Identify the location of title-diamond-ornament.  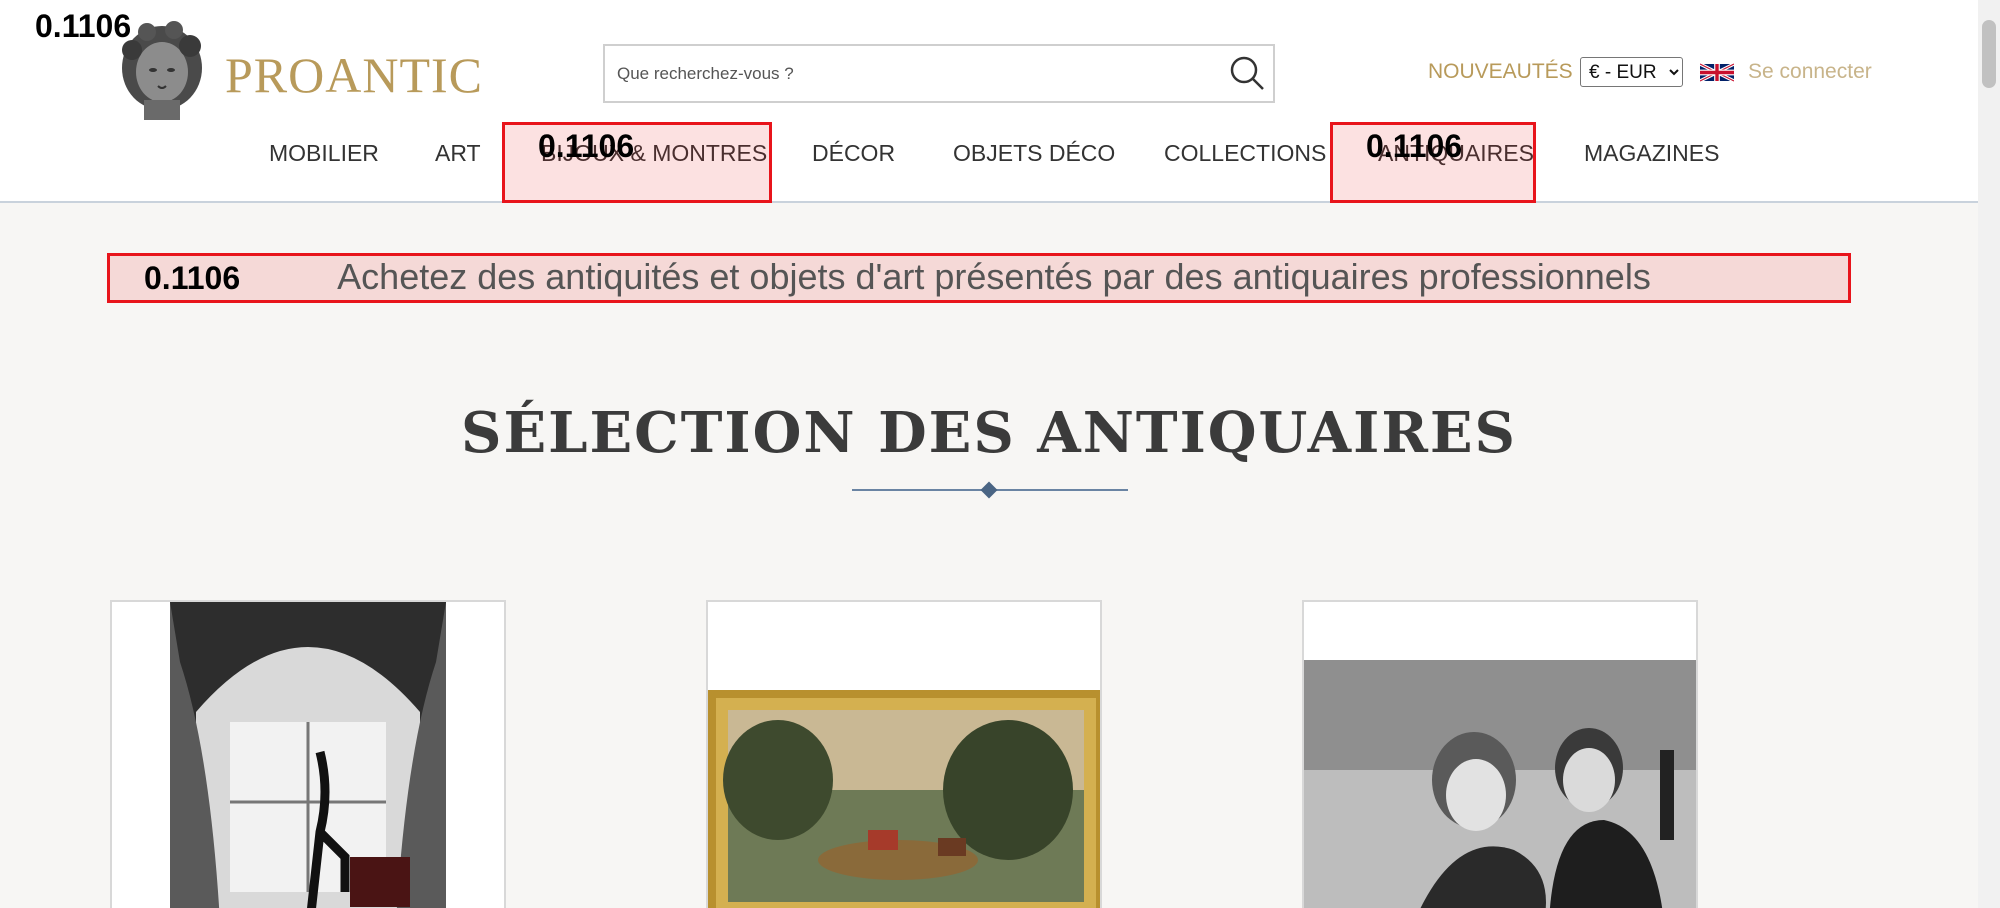
(989, 490).